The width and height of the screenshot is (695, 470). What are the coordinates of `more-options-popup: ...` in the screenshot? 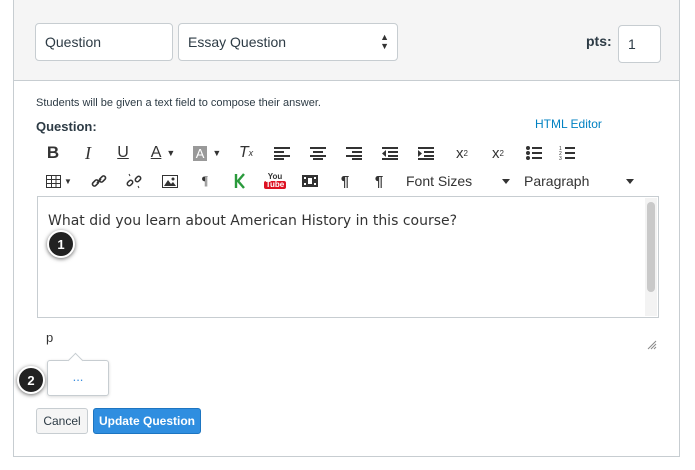 It's located at (78, 378).